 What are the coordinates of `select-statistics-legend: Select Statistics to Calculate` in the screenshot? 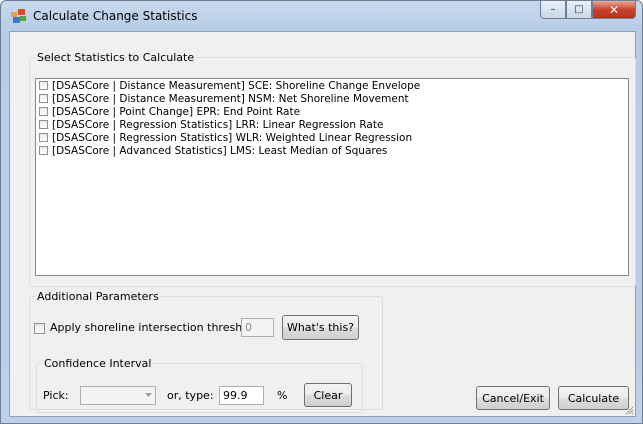 It's located at (116, 57).